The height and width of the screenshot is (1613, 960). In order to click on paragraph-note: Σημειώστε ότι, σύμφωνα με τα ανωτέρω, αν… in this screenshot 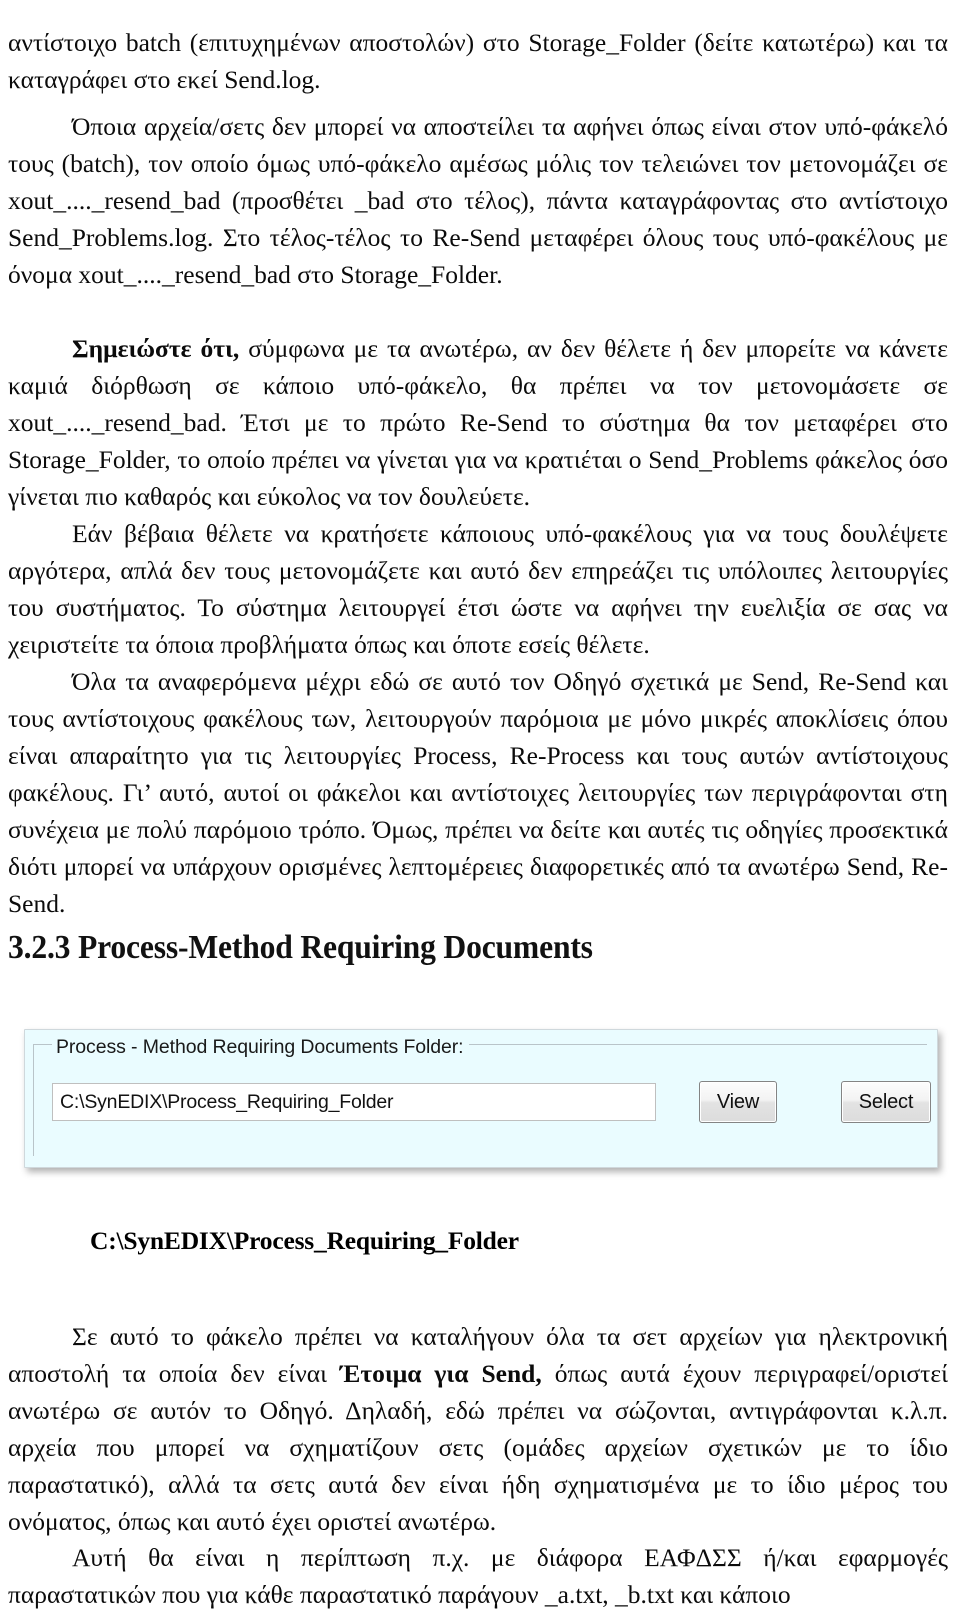, I will do `click(478, 422)`.